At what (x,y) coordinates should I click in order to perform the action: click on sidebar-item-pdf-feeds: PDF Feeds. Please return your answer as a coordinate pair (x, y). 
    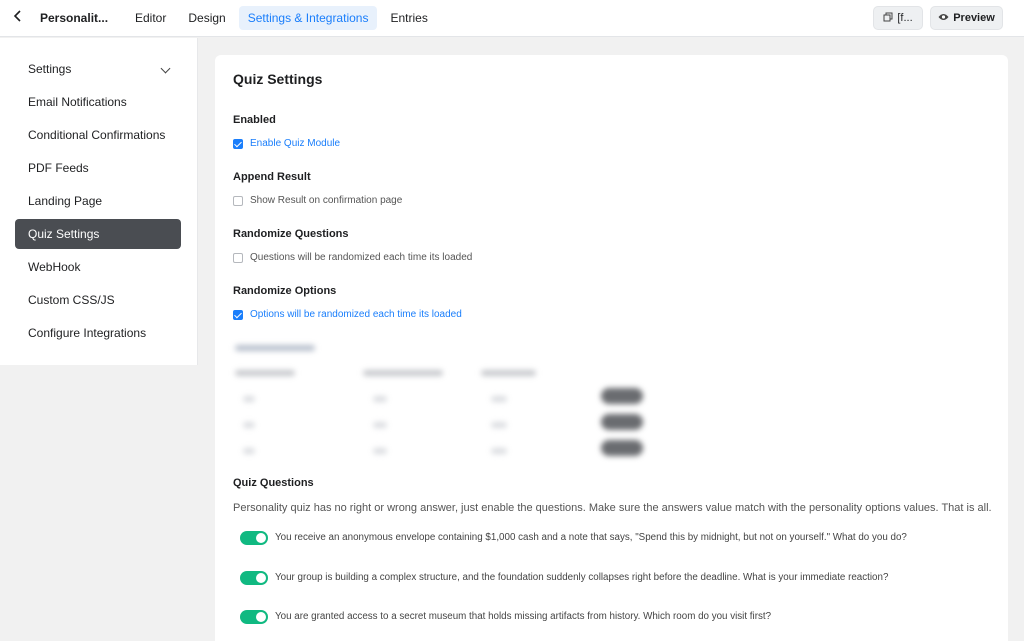
    Looking at the image, I should click on (98, 168).